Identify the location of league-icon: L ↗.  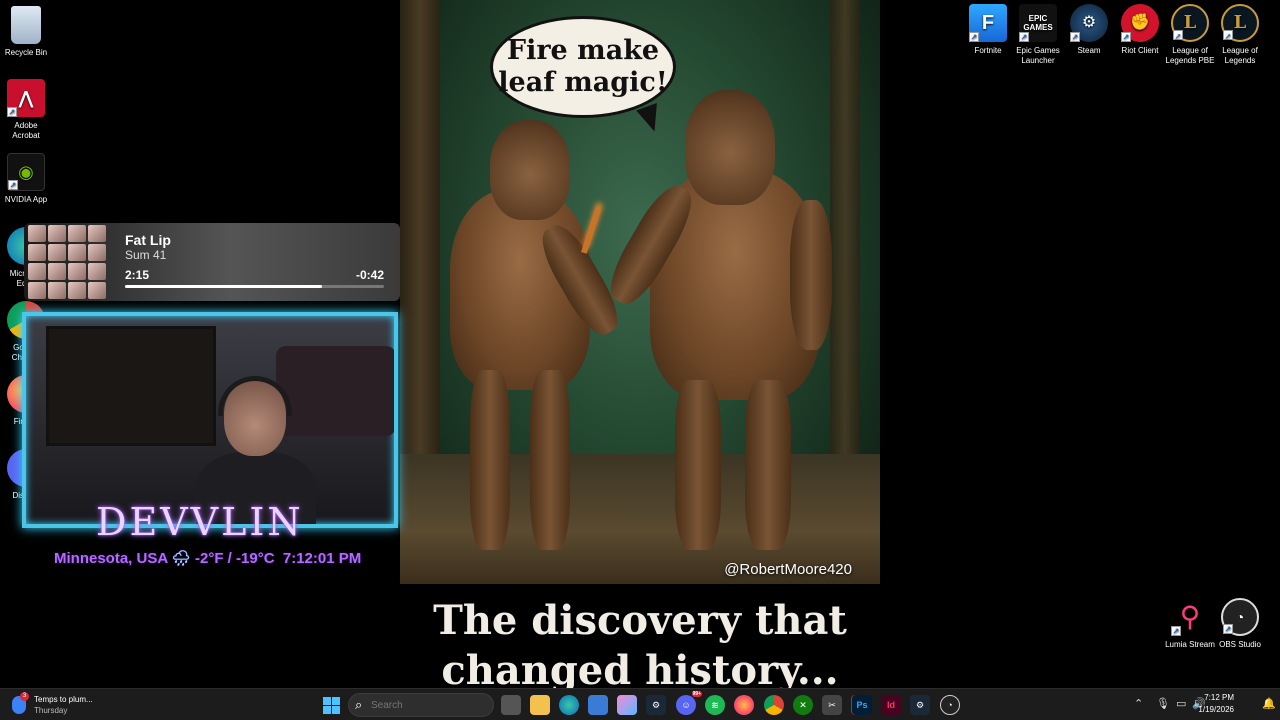
(1240, 23).